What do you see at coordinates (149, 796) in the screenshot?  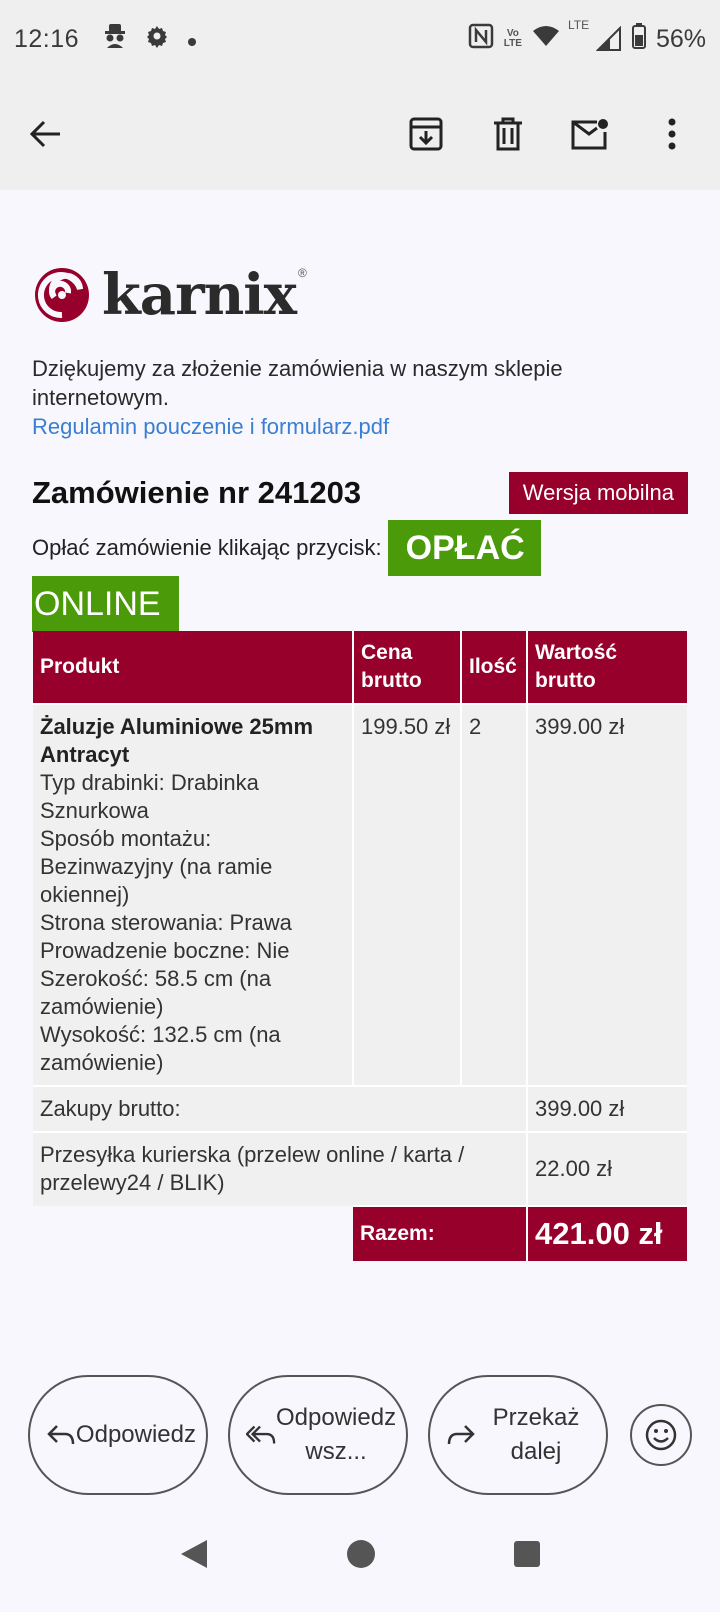 I see `product-detail: Typ drabinki: Drabinka Sznurkowa` at bounding box center [149, 796].